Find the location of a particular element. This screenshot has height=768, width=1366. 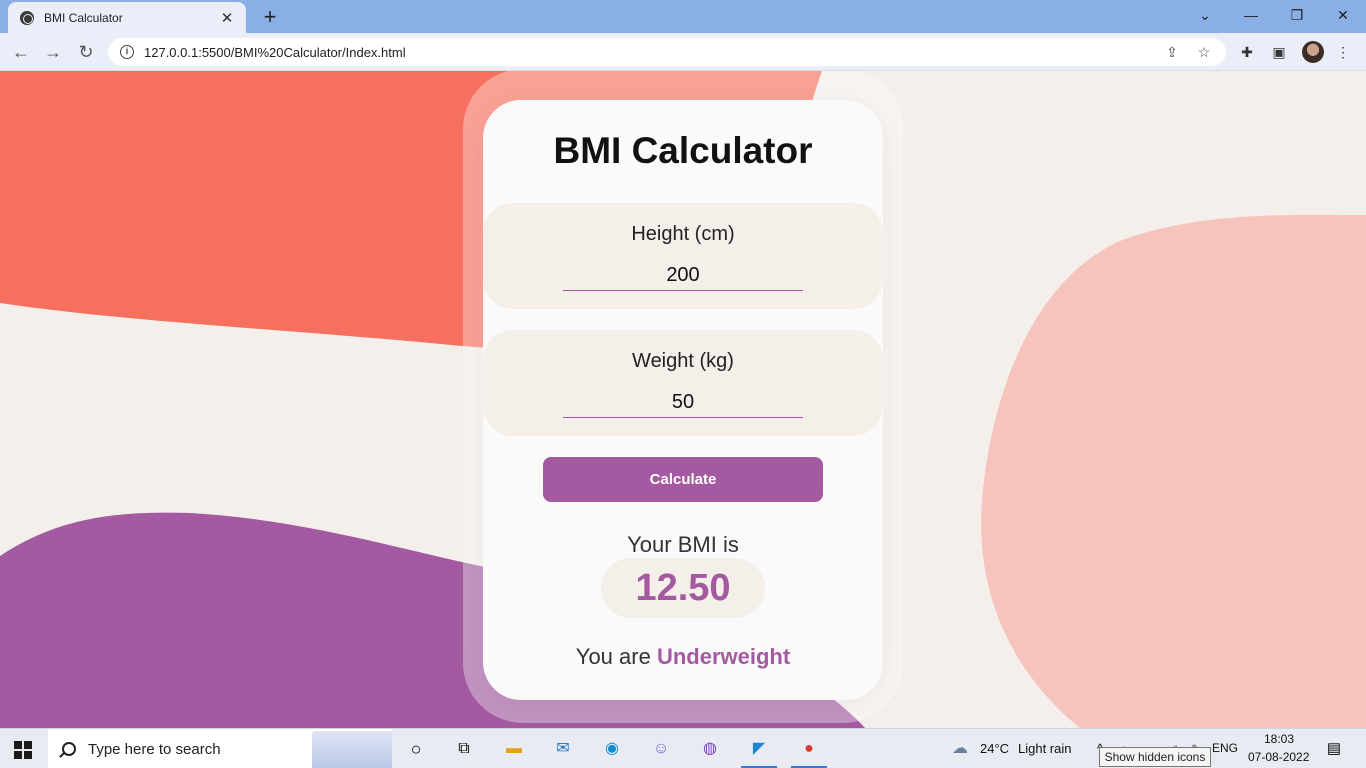

github-desktop-icon: ◍ is located at coordinates (710, 749).